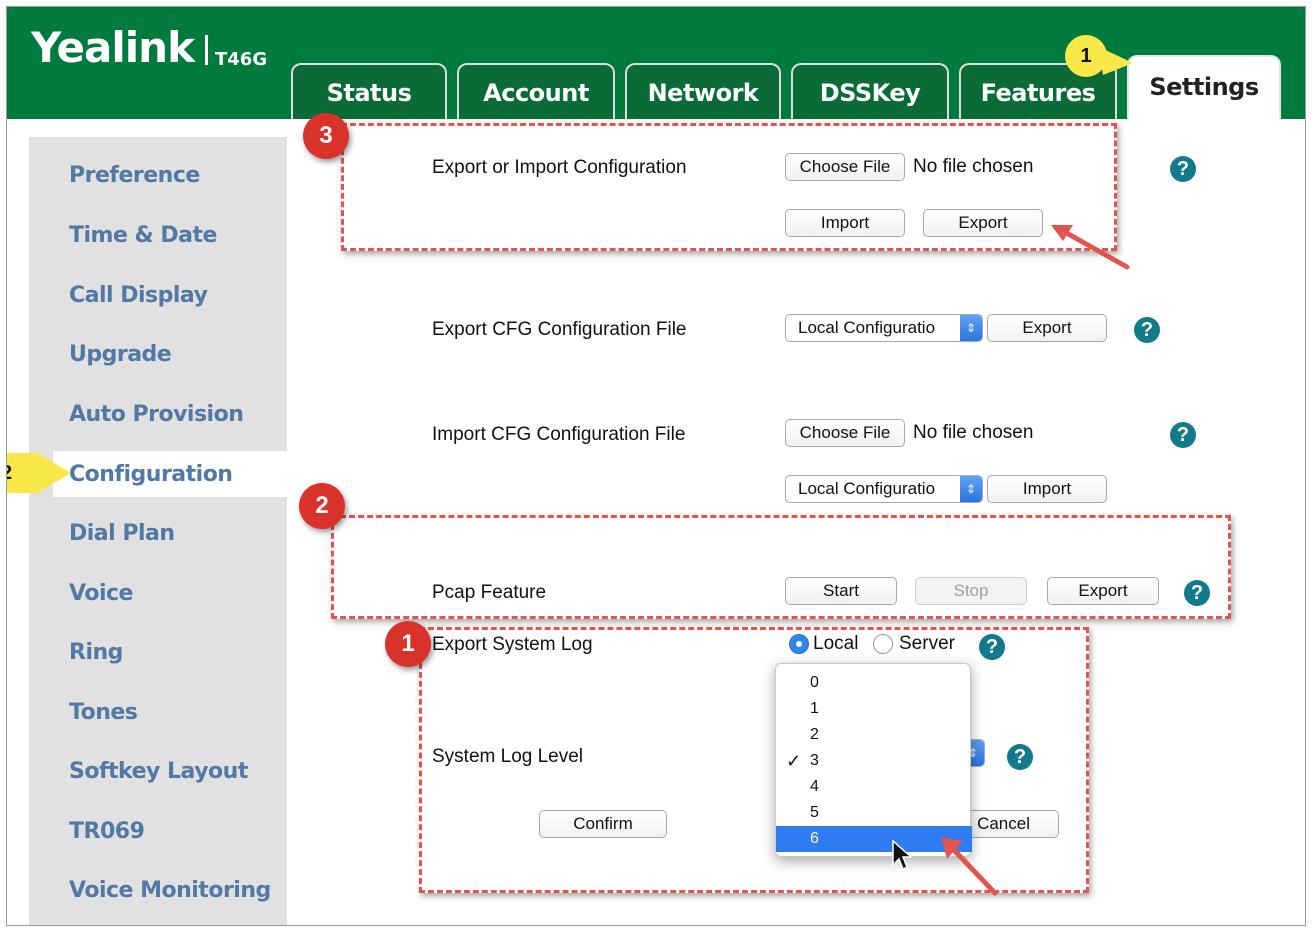  I want to click on tab-dsskey: DSSKey, so click(870, 91).